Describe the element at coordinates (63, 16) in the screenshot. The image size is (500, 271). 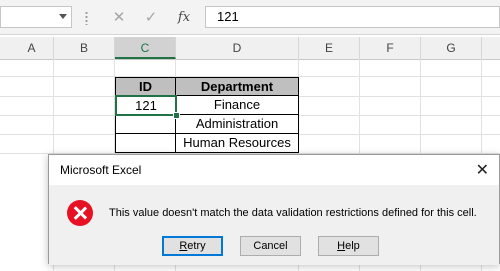
I see `chevron-down-icon` at that location.